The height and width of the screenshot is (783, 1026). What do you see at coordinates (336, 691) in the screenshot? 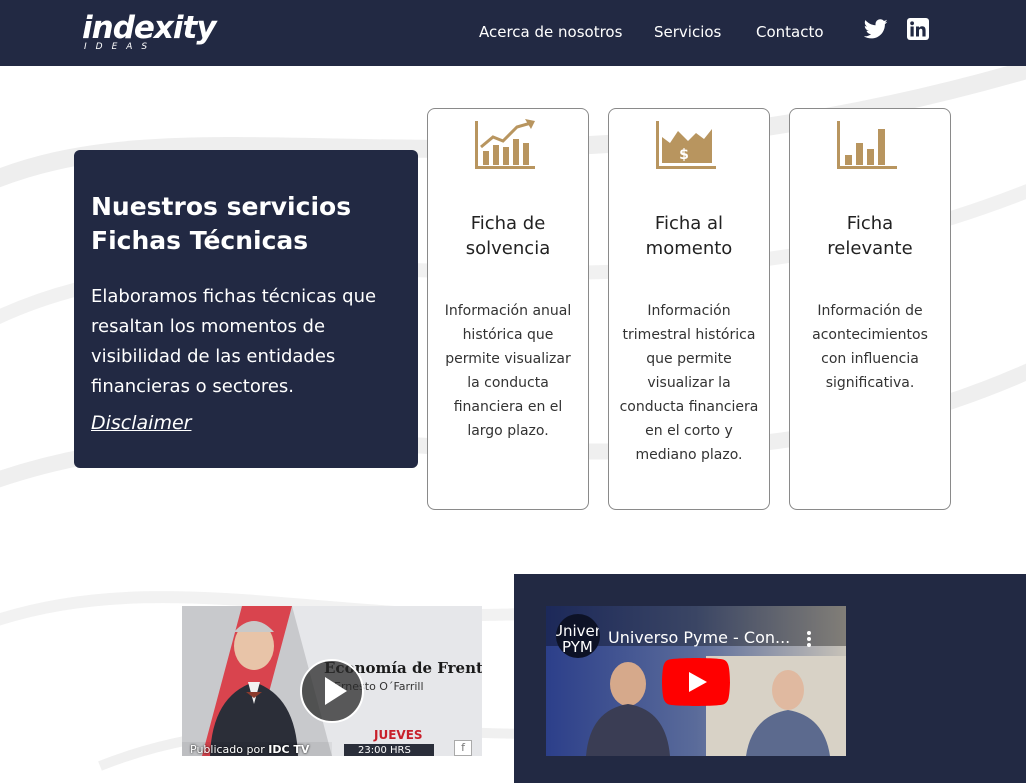
I see `play-icon` at bounding box center [336, 691].